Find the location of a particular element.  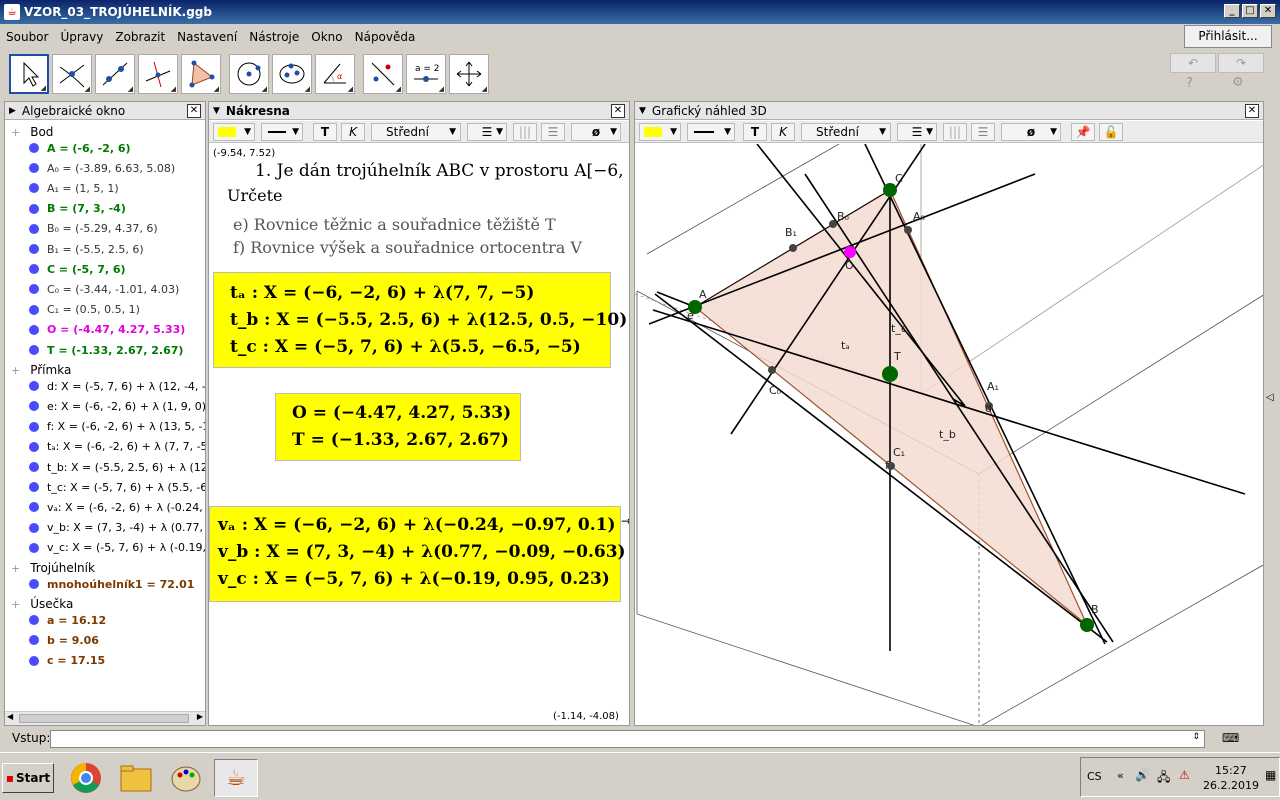

algebra-item: t_c: X = (-5, 7, 6) + λ (5.5, -6.5, -5) is located at coordinates (117, 487).